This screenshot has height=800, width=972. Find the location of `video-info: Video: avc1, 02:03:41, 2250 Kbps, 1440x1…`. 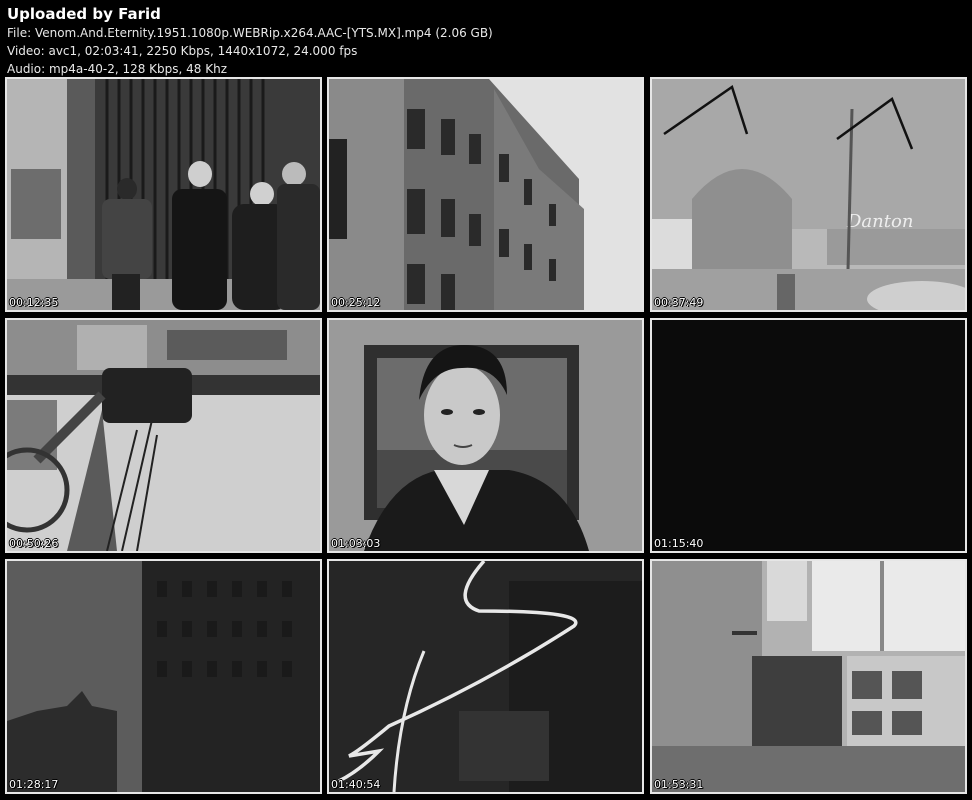

video-info: Video: avc1, 02:03:41, 2250 Kbps, 1440x1… is located at coordinates (182, 51).